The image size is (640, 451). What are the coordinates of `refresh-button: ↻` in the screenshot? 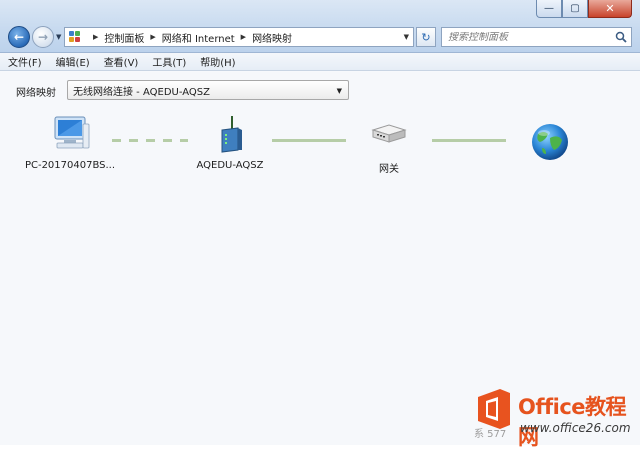 It's located at (426, 37).